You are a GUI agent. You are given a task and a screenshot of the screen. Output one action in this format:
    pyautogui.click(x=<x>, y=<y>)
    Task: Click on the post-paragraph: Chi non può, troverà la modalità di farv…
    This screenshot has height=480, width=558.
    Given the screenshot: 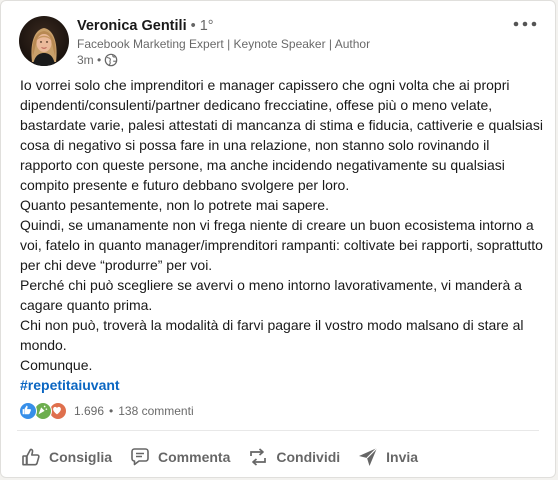 What is the action you would take?
    pyautogui.click(x=272, y=335)
    